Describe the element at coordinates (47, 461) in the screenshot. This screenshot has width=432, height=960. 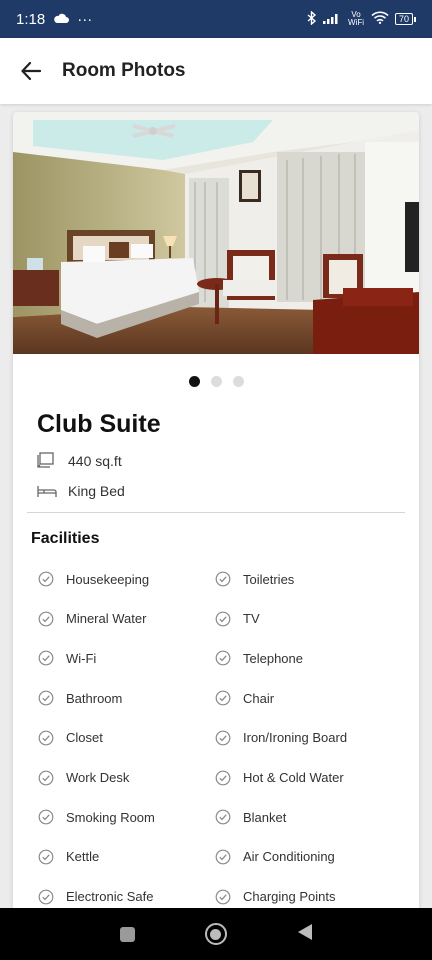
I see `floor-area-icon` at that location.